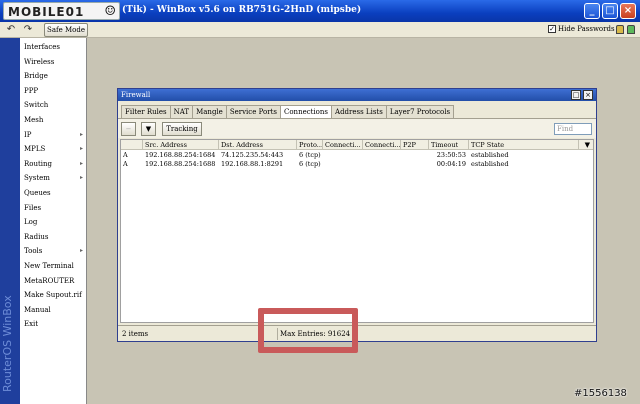 The width and height of the screenshot is (640, 404). What do you see at coordinates (53, 135) in the screenshot?
I see `menu-item-ip: IP ▸` at bounding box center [53, 135].